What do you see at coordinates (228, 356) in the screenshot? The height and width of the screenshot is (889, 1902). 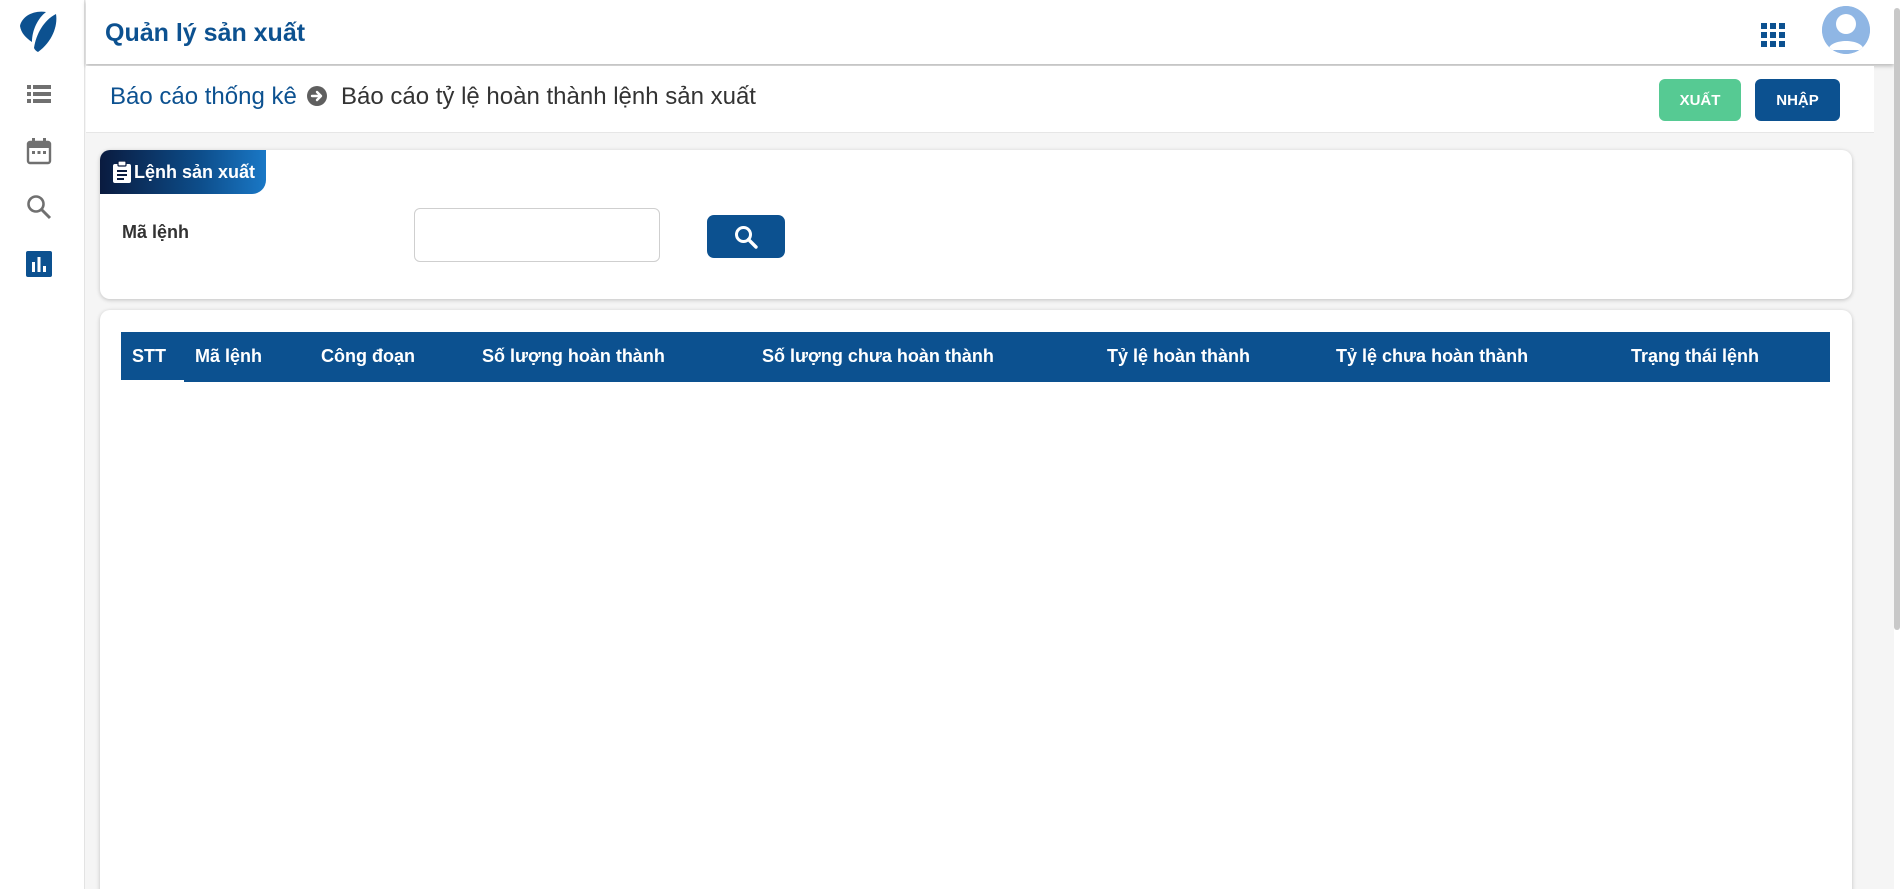 I see `column-header-order-code: Mã lệnh` at bounding box center [228, 356].